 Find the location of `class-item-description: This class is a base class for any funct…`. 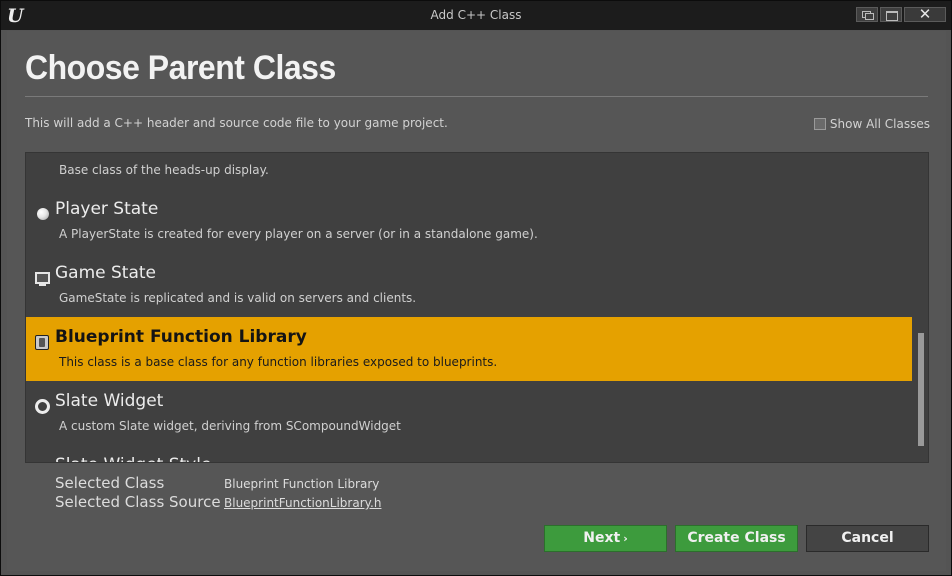

class-item-description: This class is a base class for any funct… is located at coordinates (278, 362).